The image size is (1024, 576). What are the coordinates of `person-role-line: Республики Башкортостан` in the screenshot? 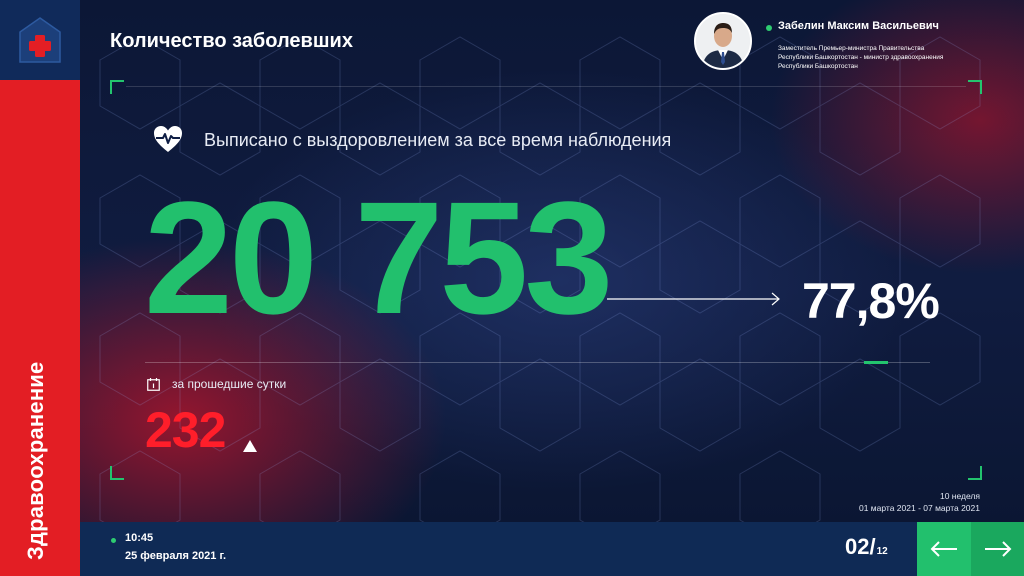 It's located at (818, 66).